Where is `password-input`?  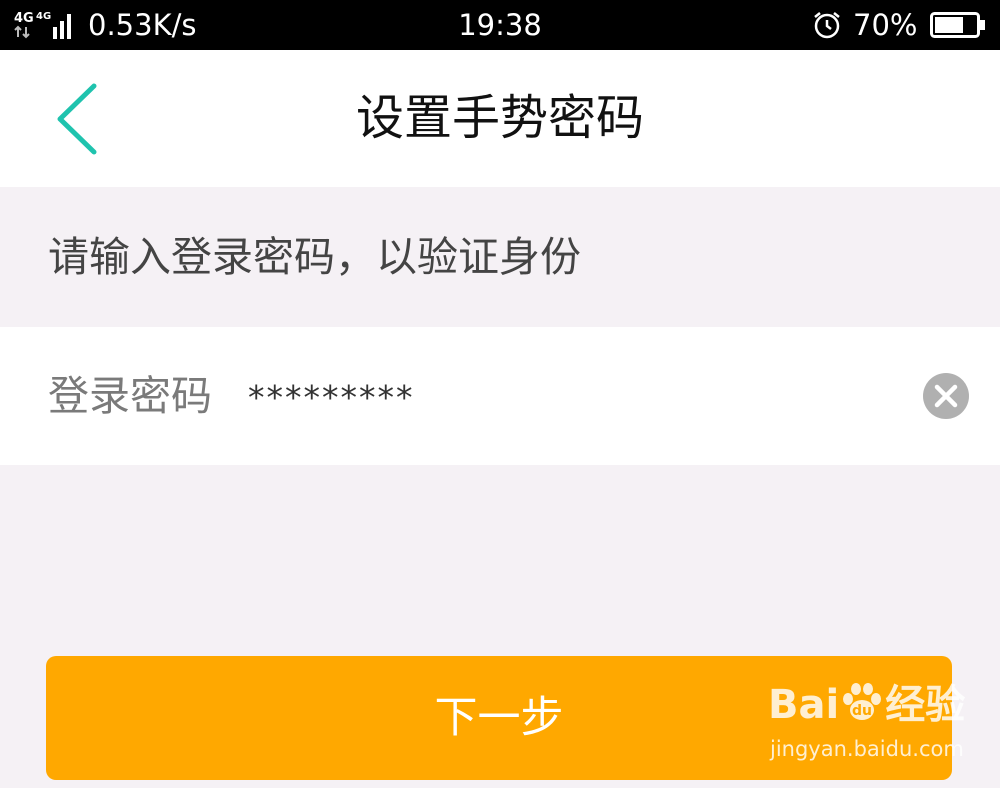
password-input is located at coordinates (568, 397).